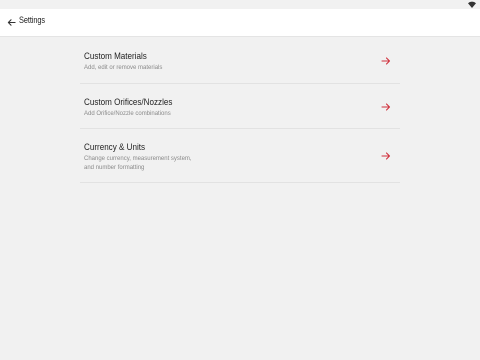 The width and height of the screenshot is (480, 360). Describe the element at coordinates (472, 4) in the screenshot. I see `wifi-icon` at that location.